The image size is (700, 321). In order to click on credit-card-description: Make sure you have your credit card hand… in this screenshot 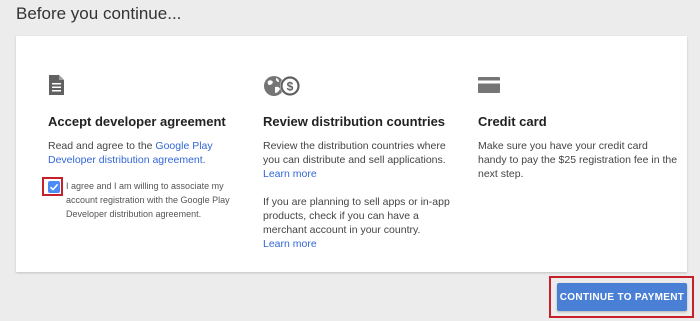, I will do `click(578, 160)`.